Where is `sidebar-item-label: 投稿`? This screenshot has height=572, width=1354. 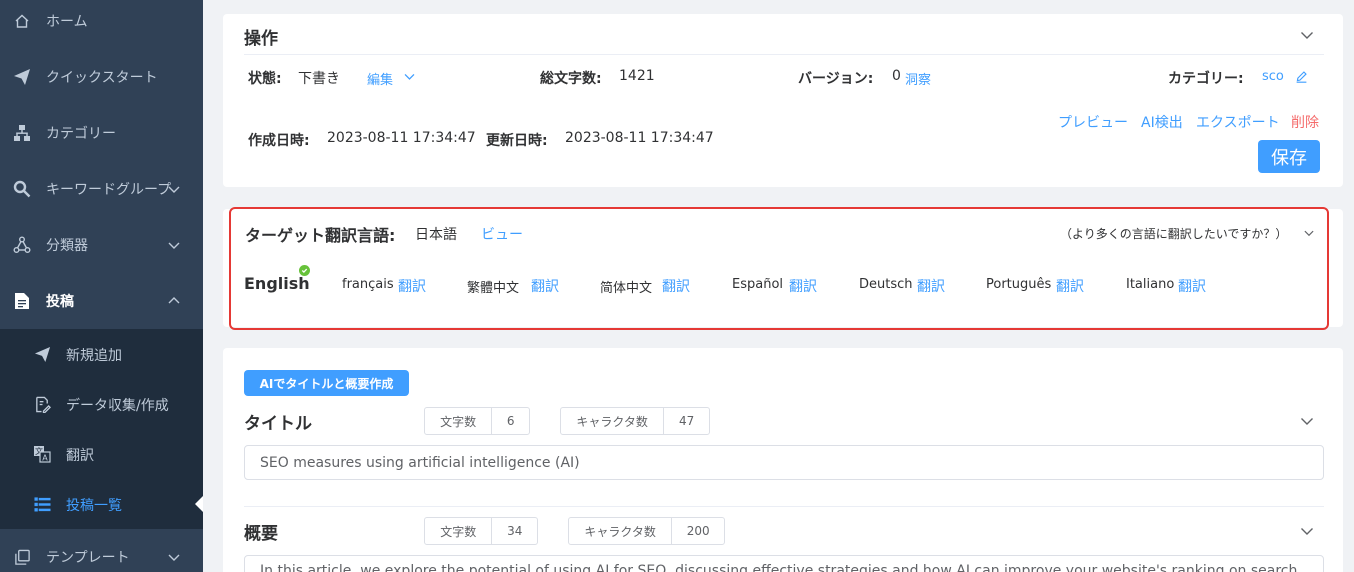 sidebar-item-label: 投稿 is located at coordinates (60, 302).